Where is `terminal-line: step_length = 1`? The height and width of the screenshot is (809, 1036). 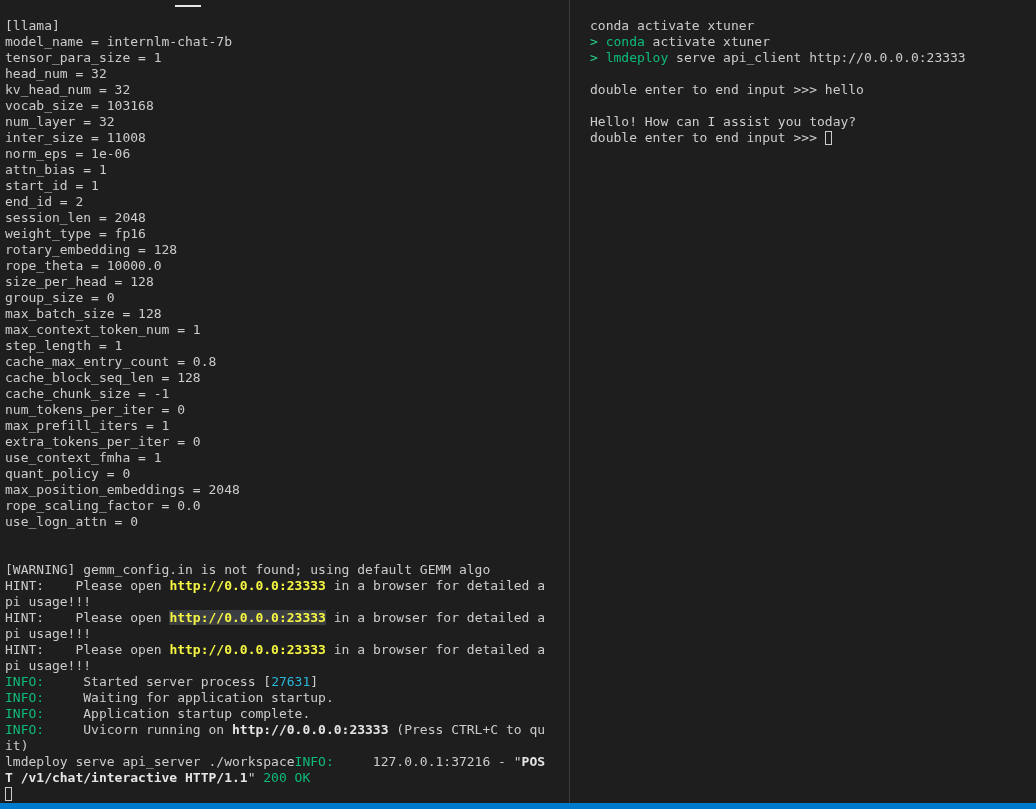 terminal-line: step_length = 1 is located at coordinates (64, 346).